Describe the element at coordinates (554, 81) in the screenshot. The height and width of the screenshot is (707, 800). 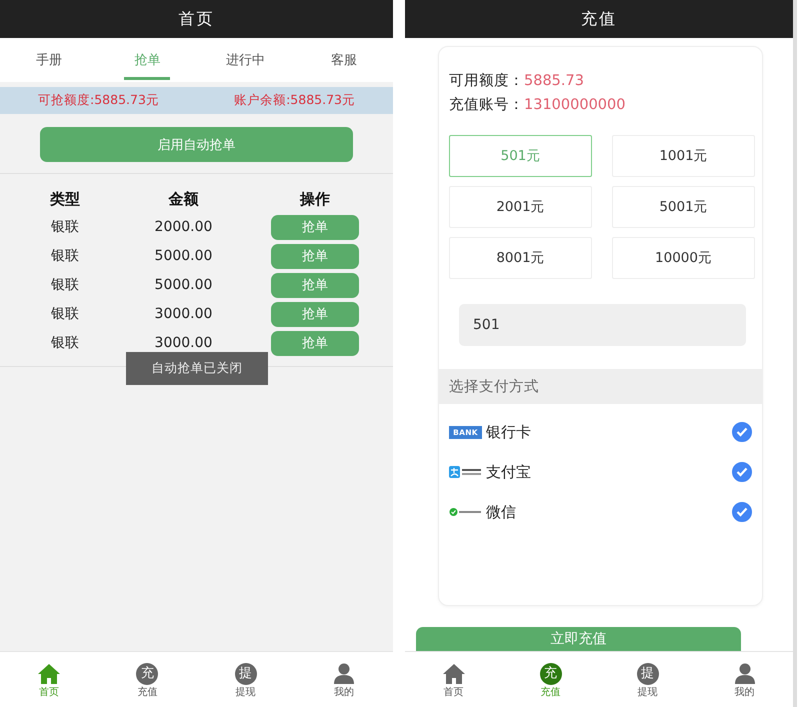
I see `available-value: 5885.73` at that location.